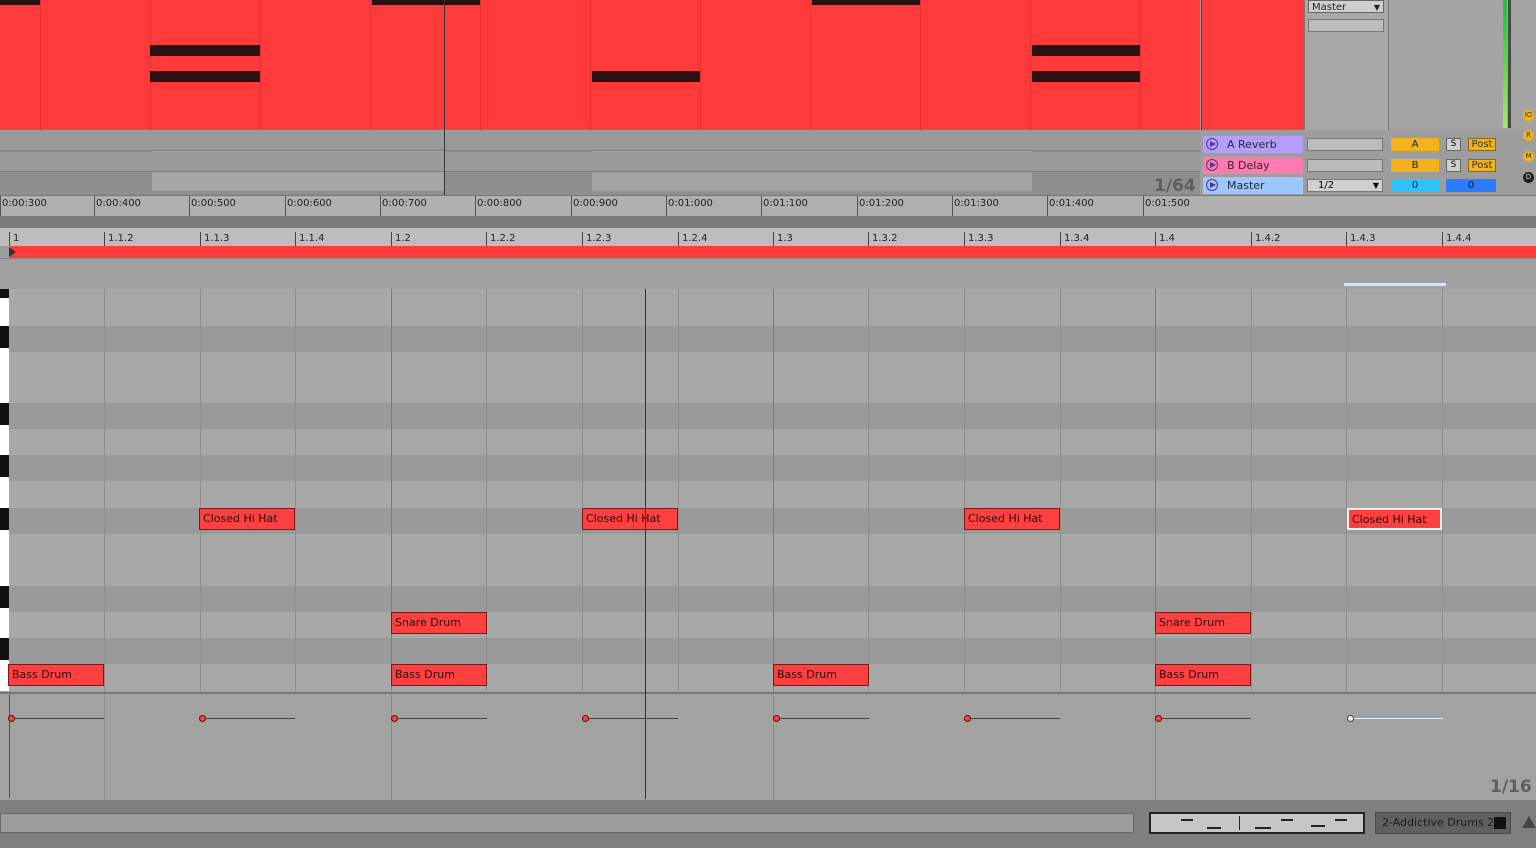 Image resolution: width=1536 pixels, height=848 pixels. Describe the element at coordinates (768, 222) in the screenshot. I see `divider` at that location.